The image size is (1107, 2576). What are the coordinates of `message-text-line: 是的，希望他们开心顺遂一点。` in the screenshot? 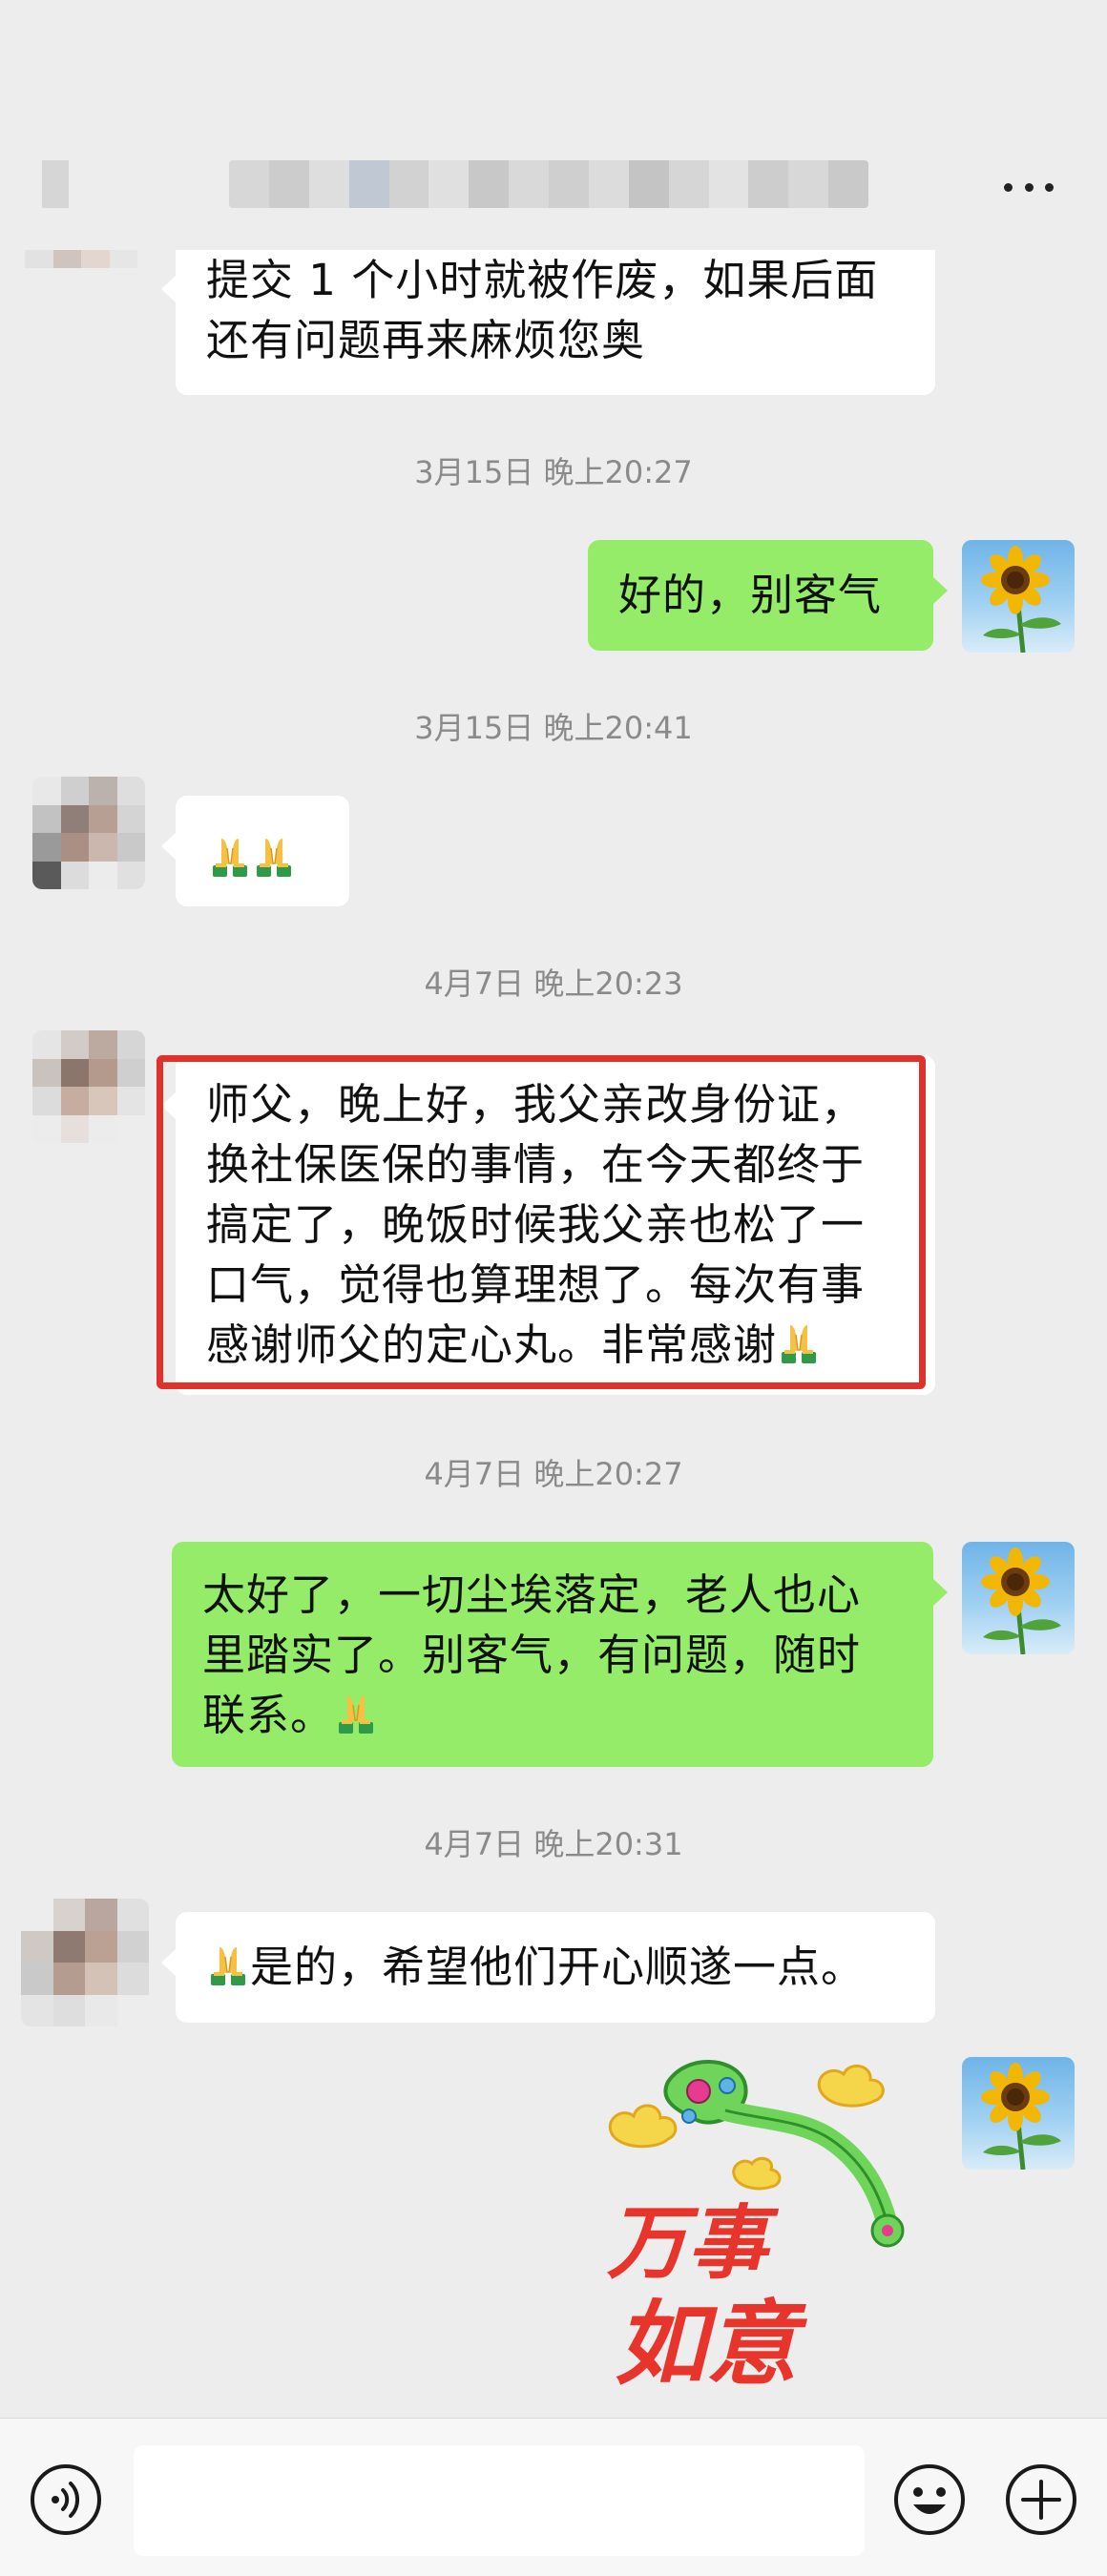 It's located at (558, 1967).